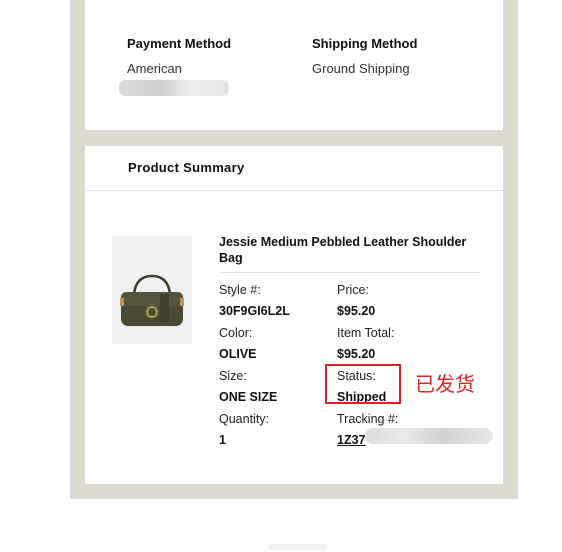  What do you see at coordinates (233, 376) in the screenshot?
I see `size-label: Size:` at bounding box center [233, 376].